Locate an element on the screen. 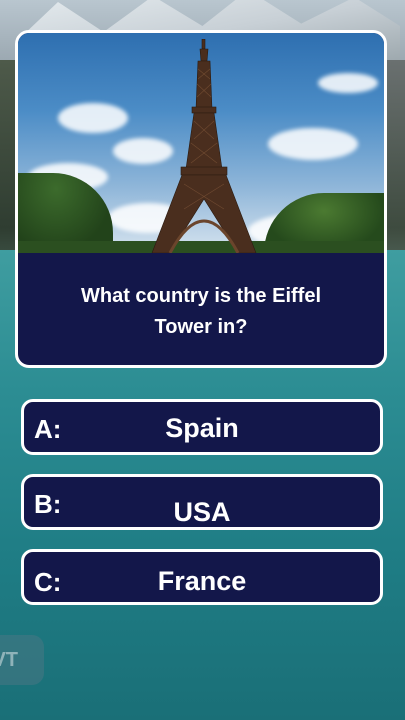 The image size is (405, 720). answer-b-button: B: USA is located at coordinates (202, 502).